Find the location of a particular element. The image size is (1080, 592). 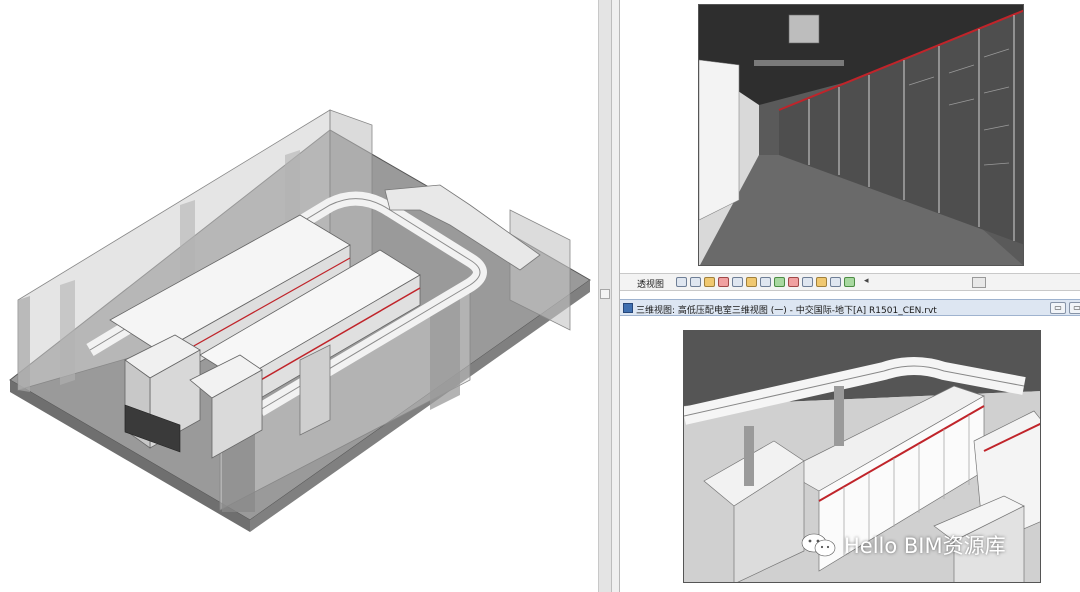

view-control-bar: 透视图 ◂ is located at coordinates (850, 282).